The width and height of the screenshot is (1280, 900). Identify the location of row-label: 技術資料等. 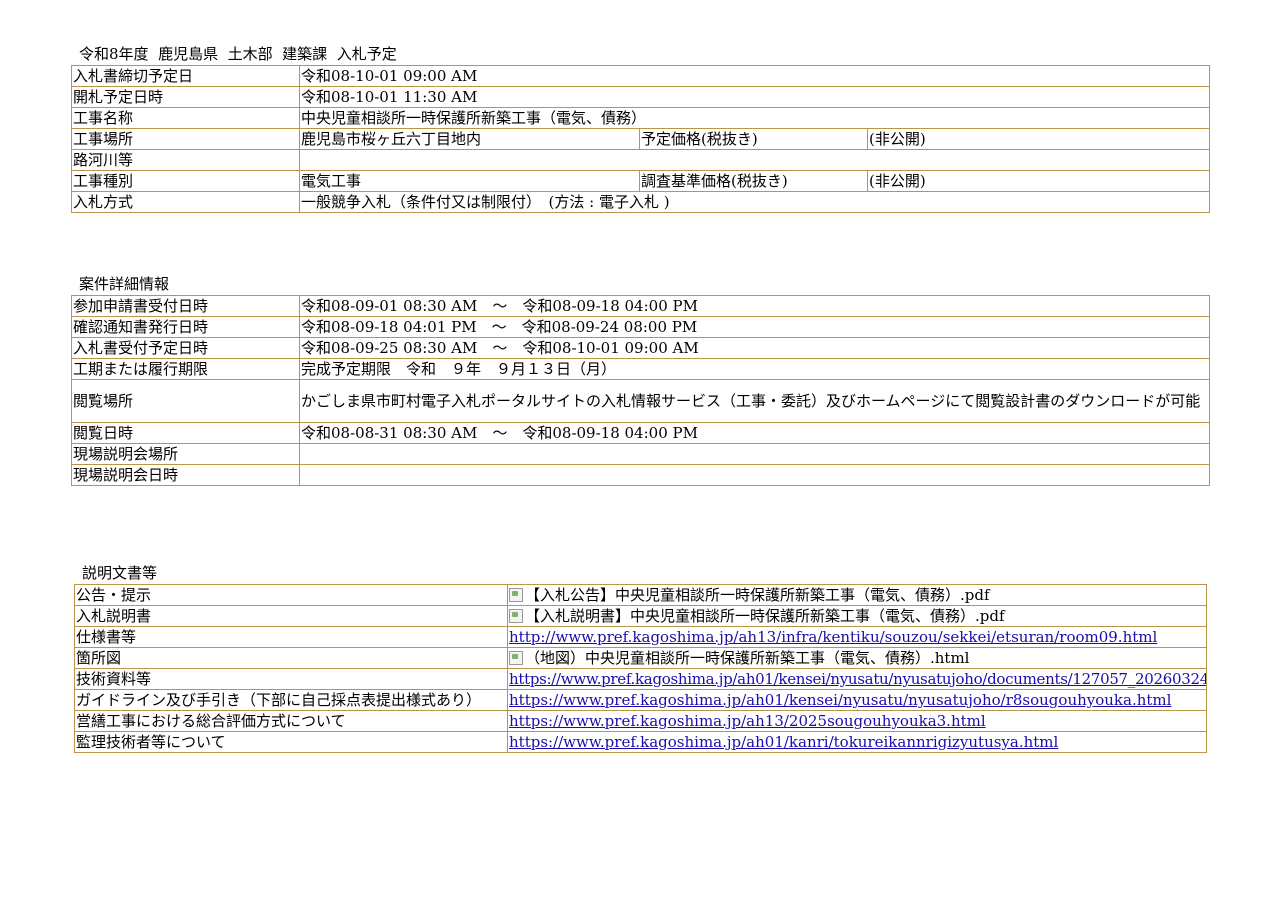
(291, 679).